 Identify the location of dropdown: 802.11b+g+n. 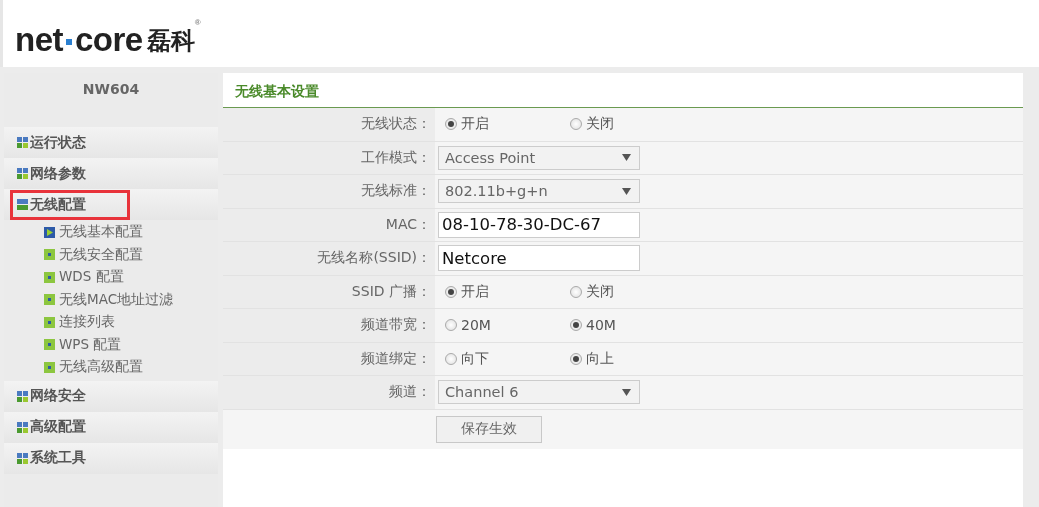
(539, 191).